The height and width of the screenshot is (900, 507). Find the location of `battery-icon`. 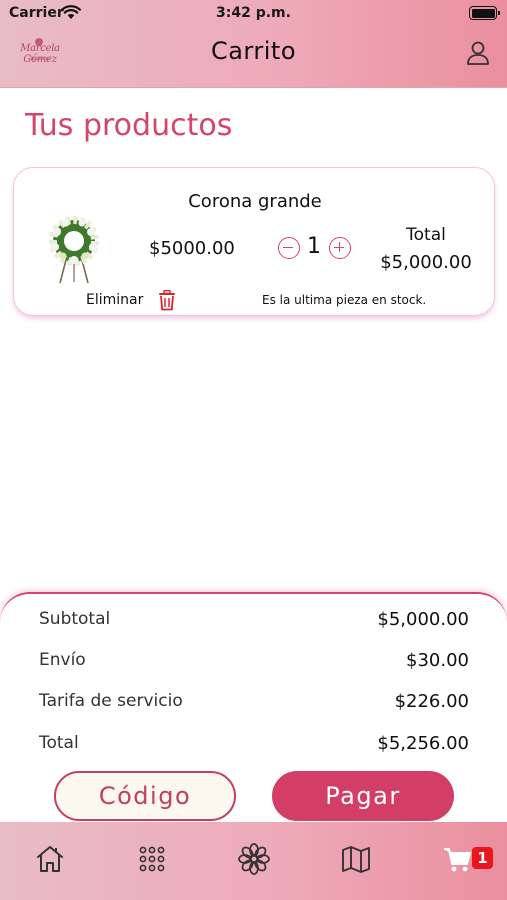

battery-icon is located at coordinates (484, 13).